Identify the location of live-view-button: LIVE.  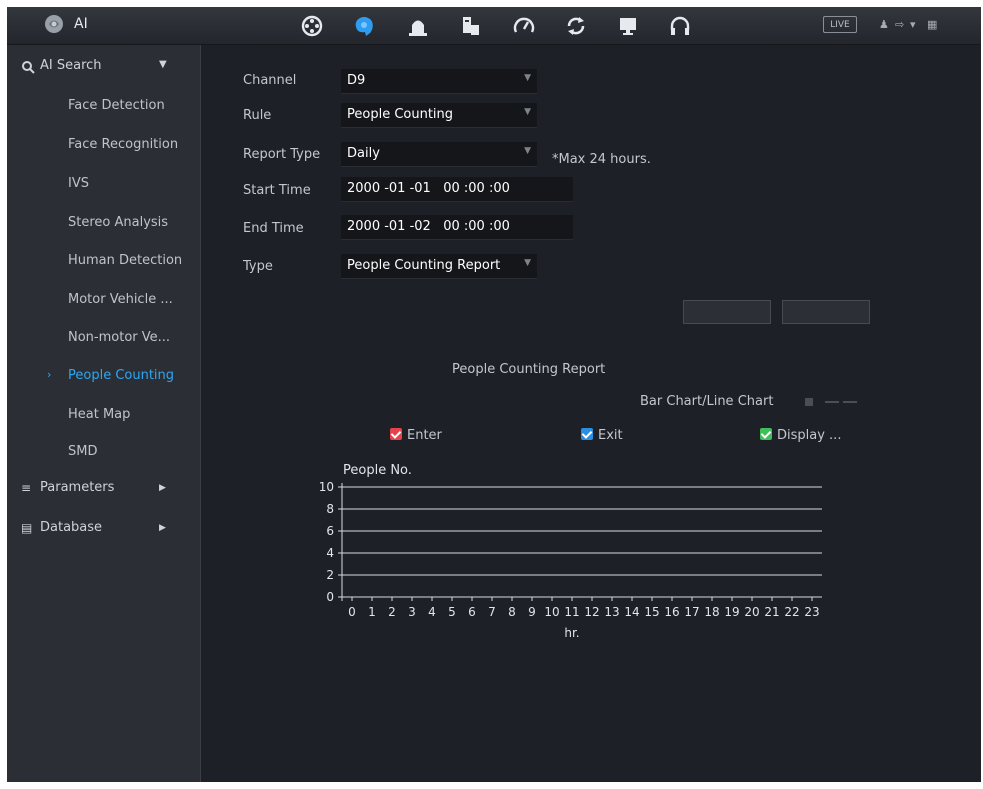
(840, 24).